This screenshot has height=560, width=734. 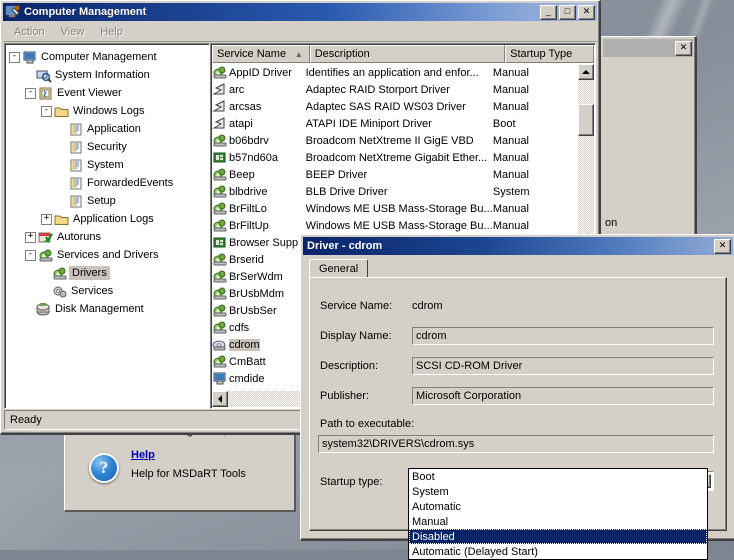 I want to click on table-row: atapi ATAPI IDE Miniport Driver Boot, so click(x=395, y=123).